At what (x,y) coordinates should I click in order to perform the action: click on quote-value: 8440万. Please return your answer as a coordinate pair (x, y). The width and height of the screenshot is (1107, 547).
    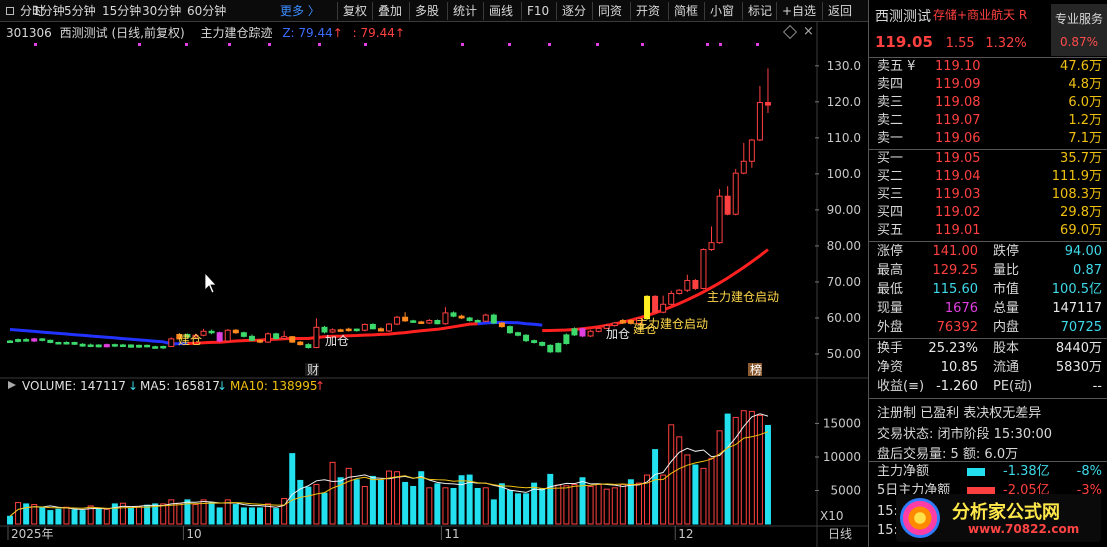
    Looking at the image, I should click on (1078, 348).